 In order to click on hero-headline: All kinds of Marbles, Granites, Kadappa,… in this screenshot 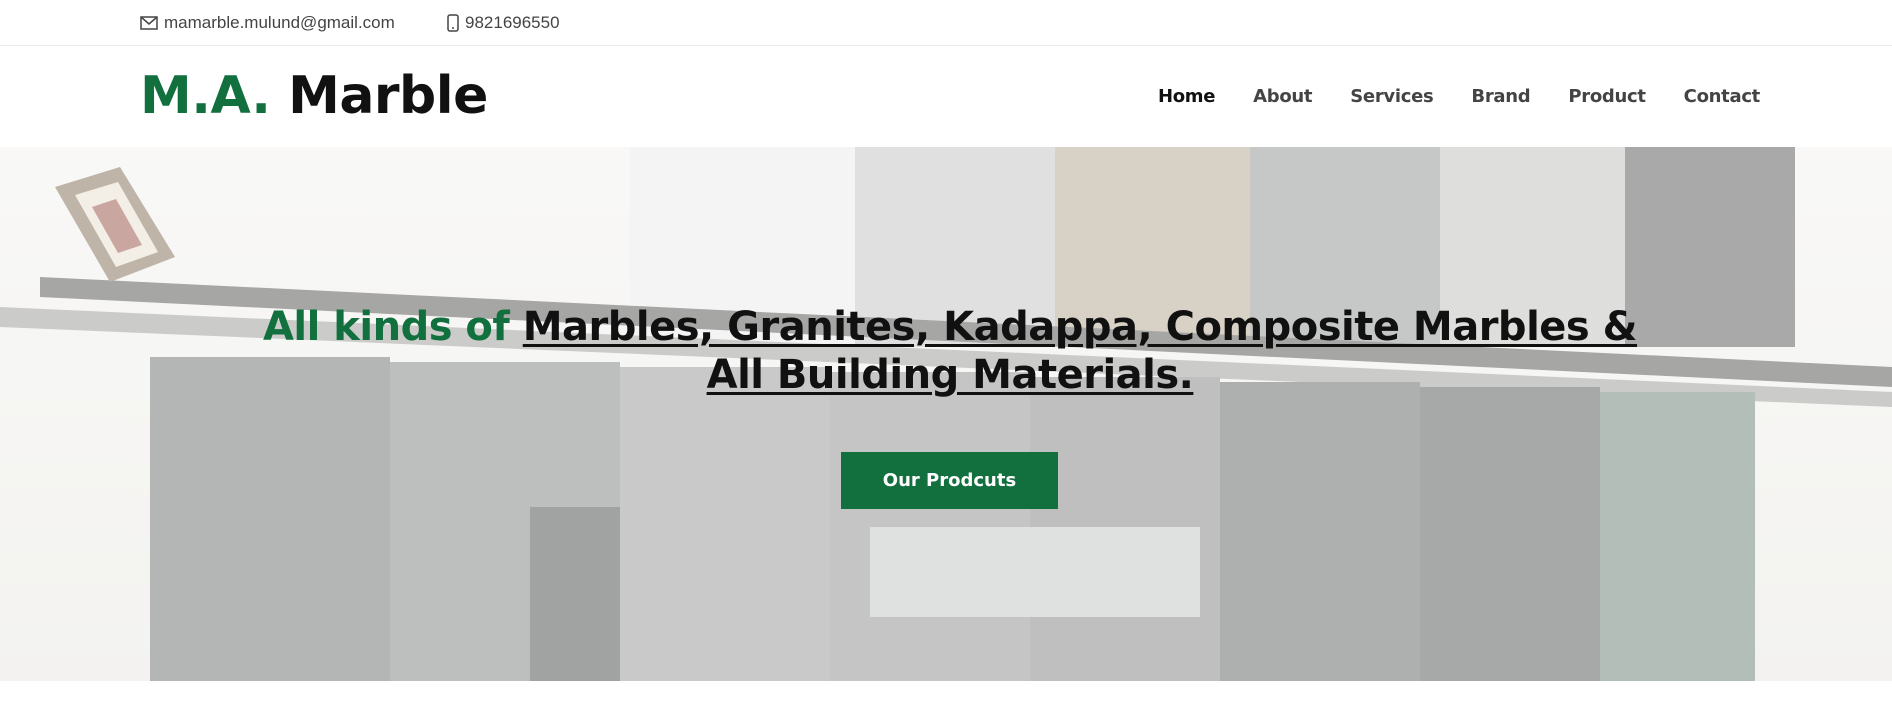, I will do `click(950, 351)`.